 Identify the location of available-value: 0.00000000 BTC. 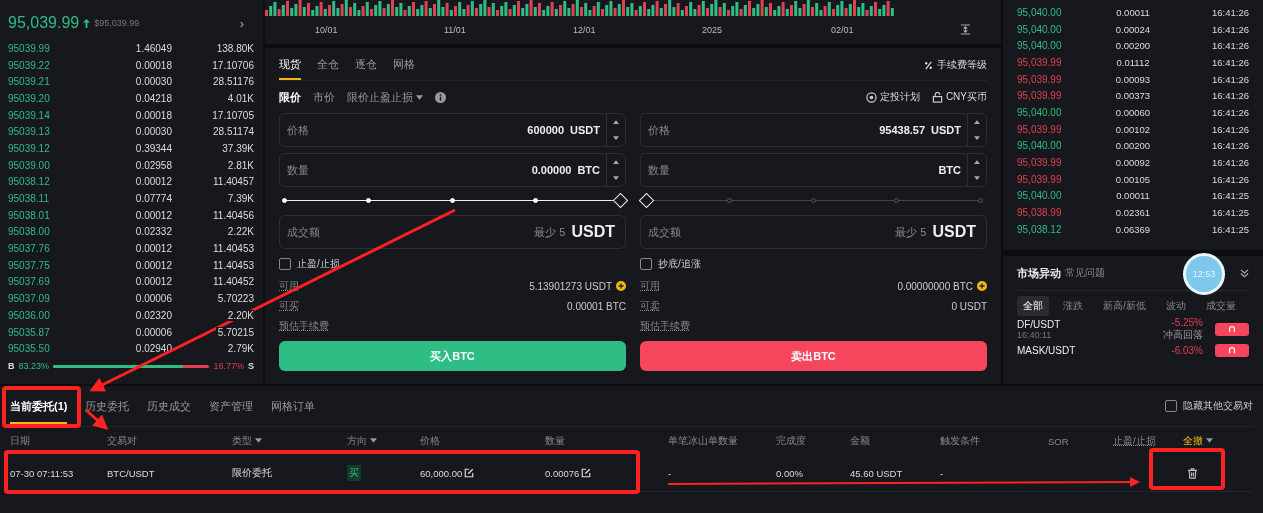
(935, 286).